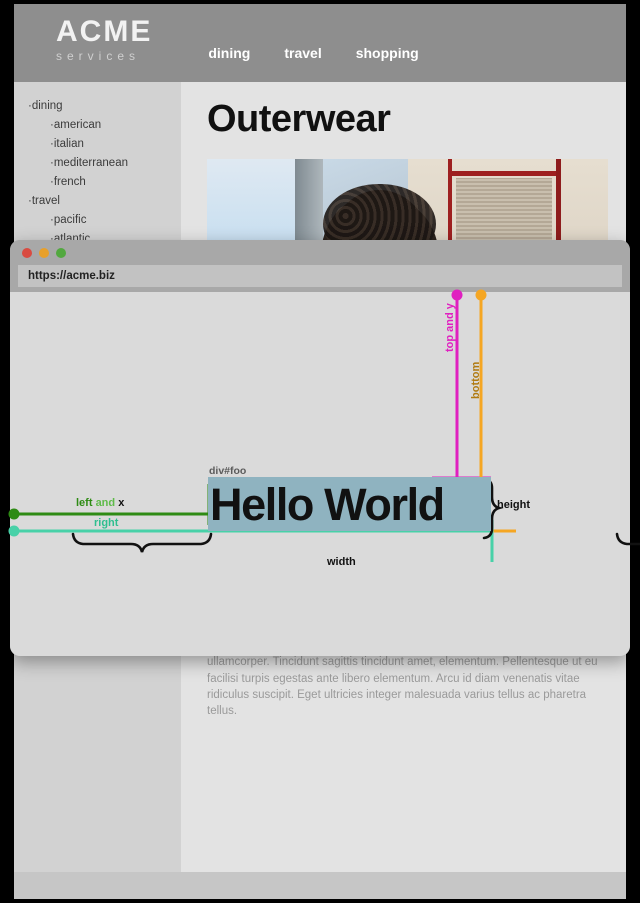  What do you see at coordinates (44, 252) in the screenshot?
I see `minimize-window-icon` at bounding box center [44, 252].